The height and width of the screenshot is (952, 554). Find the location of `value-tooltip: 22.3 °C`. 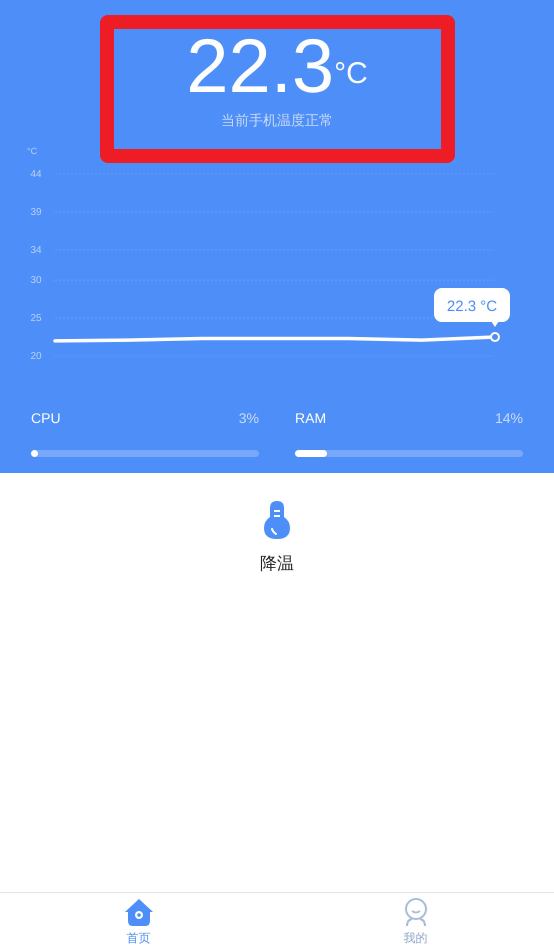

value-tooltip: 22.3 °C is located at coordinates (472, 308).